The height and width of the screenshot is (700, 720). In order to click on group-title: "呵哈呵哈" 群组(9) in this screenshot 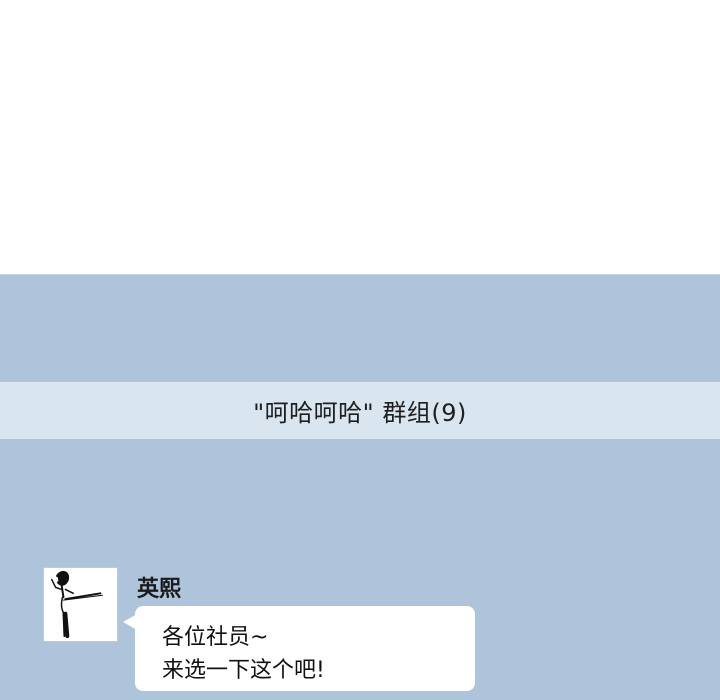, I will do `click(360, 413)`.